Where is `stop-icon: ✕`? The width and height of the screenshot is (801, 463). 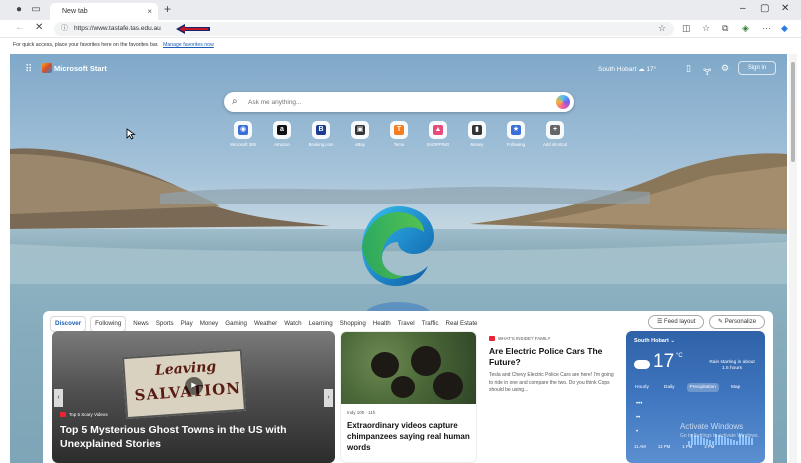 stop-icon: ✕ is located at coordinates (39, 27).